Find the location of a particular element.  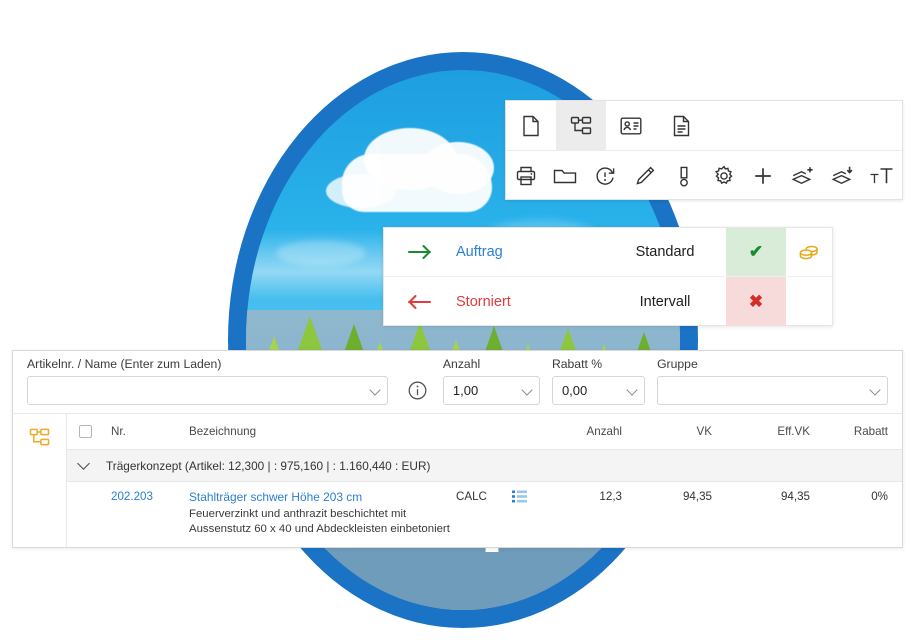

header-anzahl: Anzahl is located at coordinates (597, 431).